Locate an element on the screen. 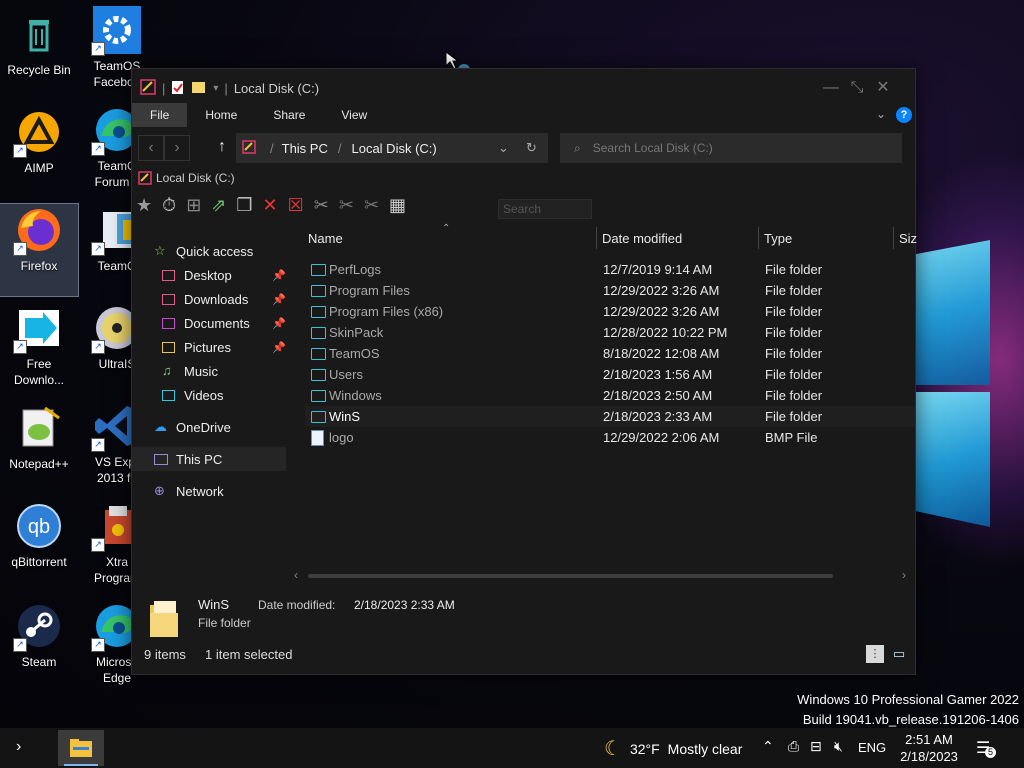  tab-file: File is located at coordinates (160, 115).